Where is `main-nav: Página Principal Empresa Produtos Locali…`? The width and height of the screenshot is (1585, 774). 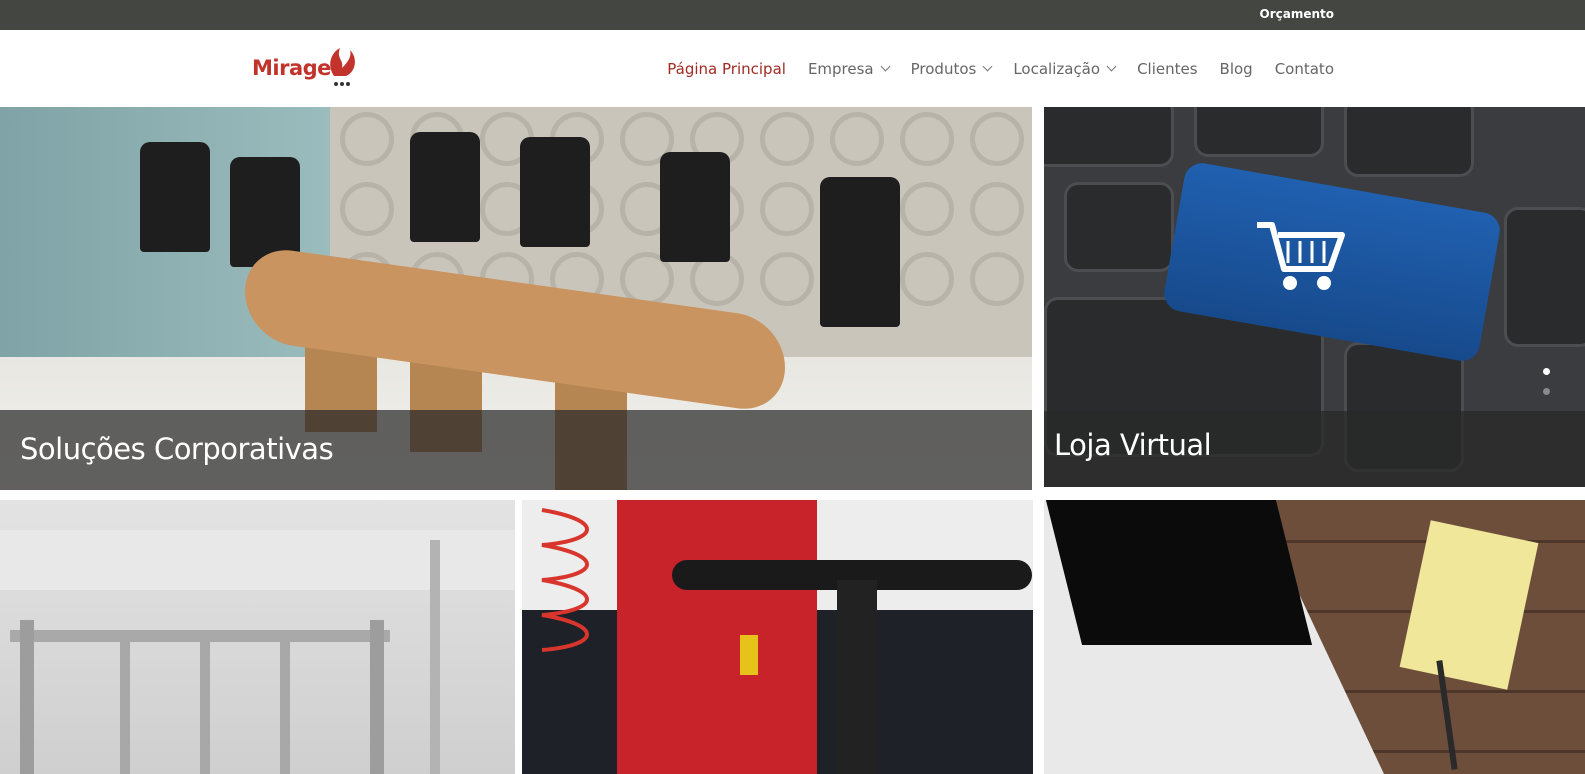 main-nav: Página Principal Empresa Produtos Locali… is located at coordinates (989, 68).